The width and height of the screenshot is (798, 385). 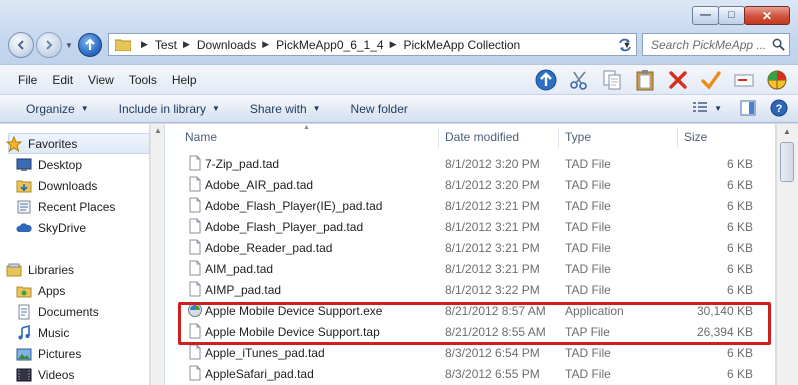 What do you see at coordinates (462, 45) in the screenshot?
I see `breadcrumb-item: PickMeApp Collection` at bounding box center [462, 45].